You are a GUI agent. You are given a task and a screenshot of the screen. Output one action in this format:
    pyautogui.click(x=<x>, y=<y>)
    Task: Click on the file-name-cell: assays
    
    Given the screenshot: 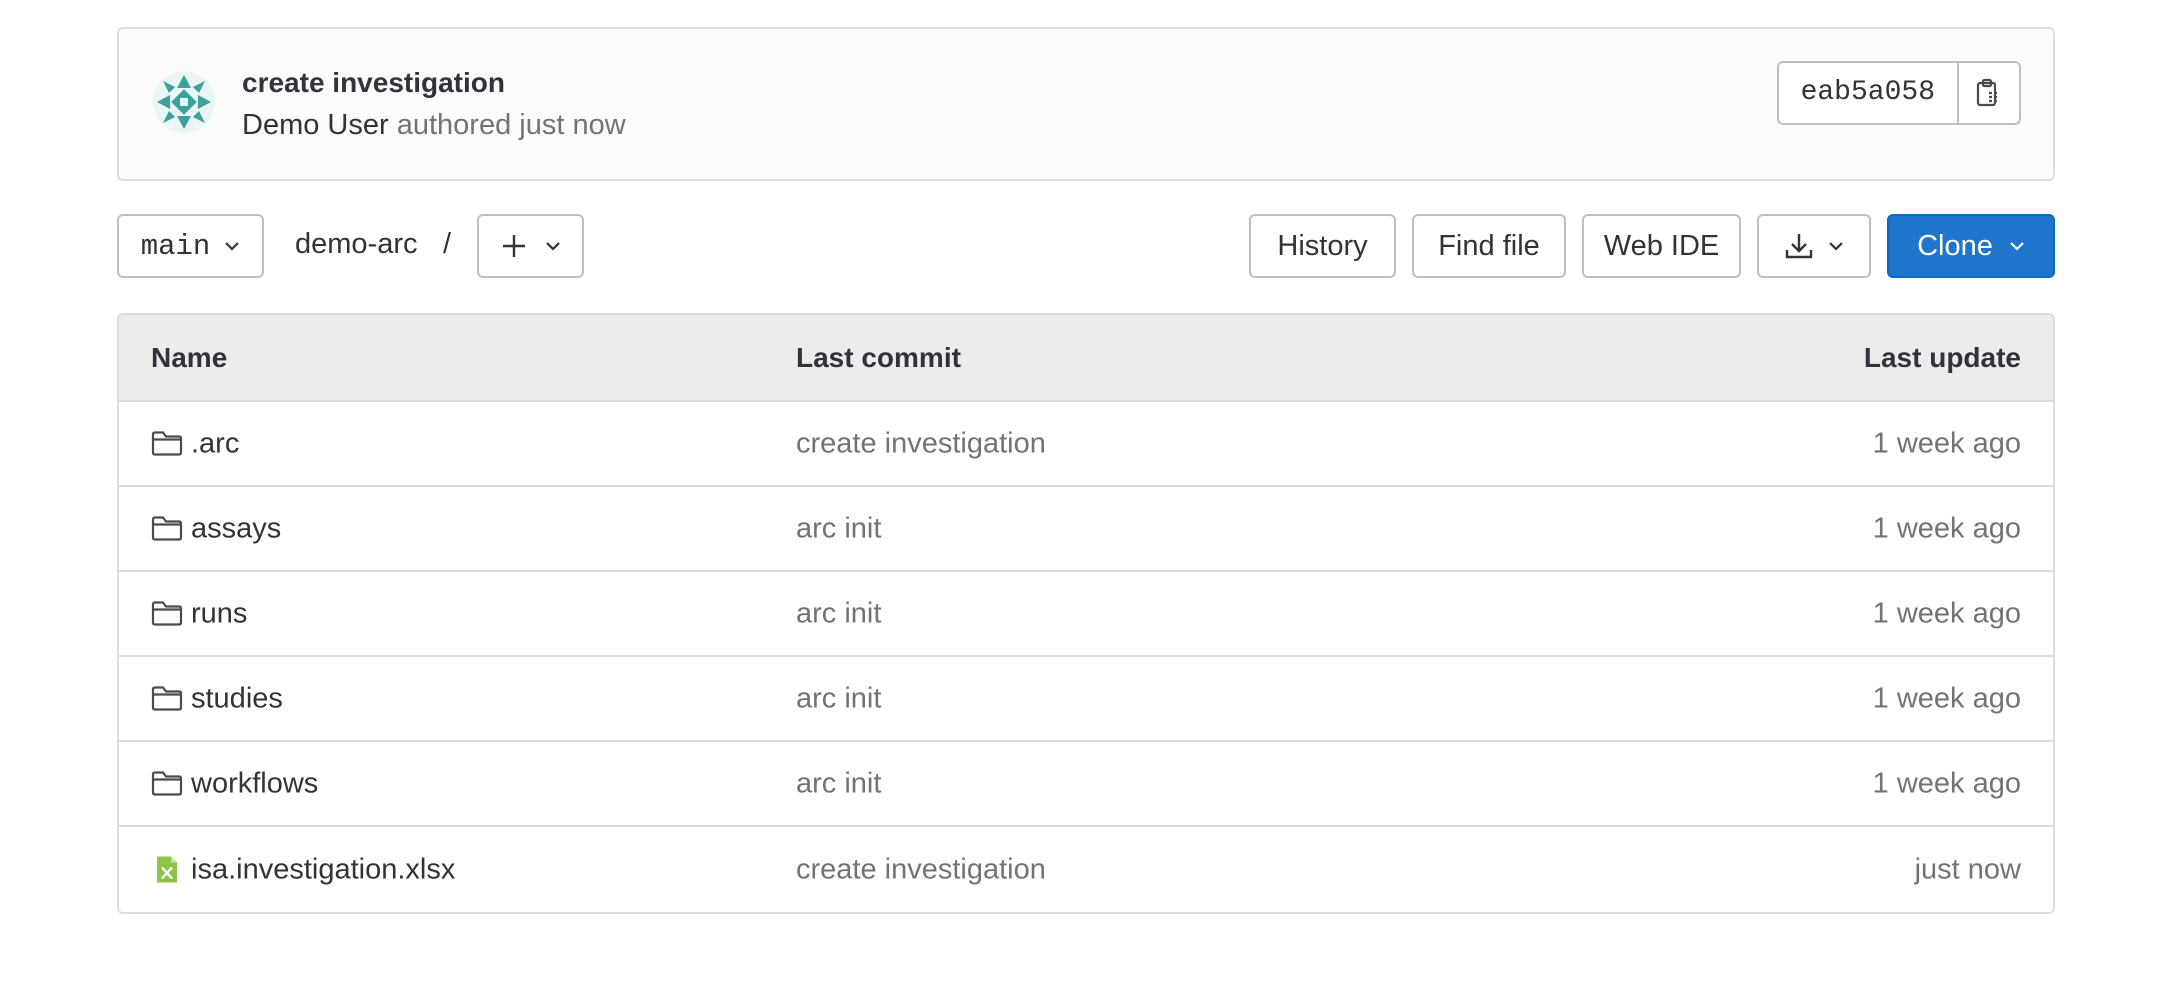 What is the action you would take?
    pyautogui.click(x=216, y=528)
    